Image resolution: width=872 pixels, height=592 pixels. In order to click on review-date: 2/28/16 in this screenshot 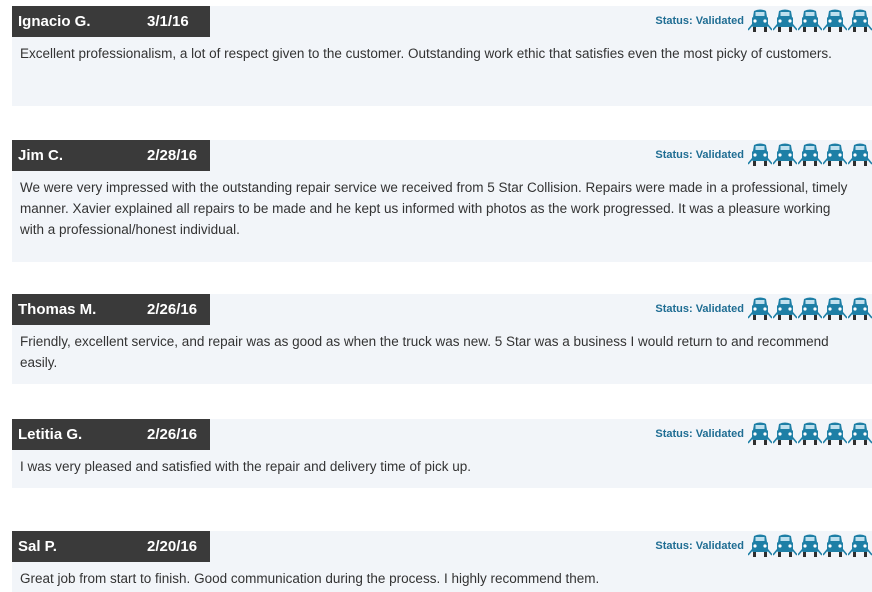, I will do `click(172, 155)`.